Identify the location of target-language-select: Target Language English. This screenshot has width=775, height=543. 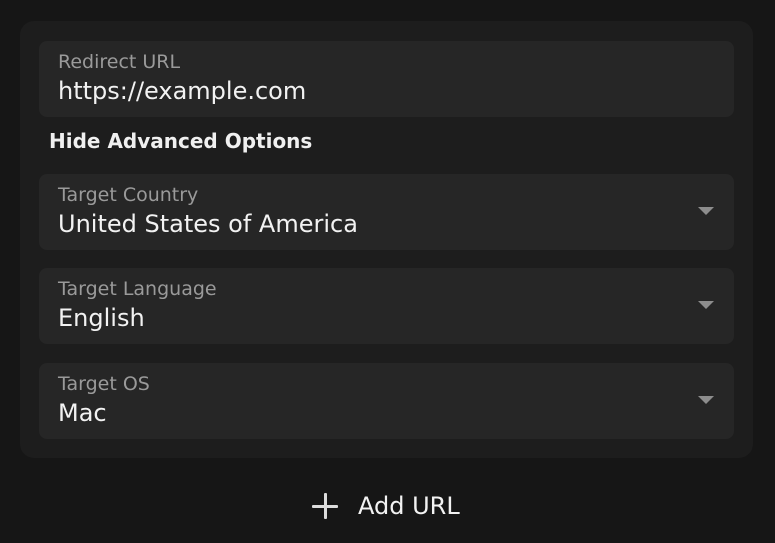
(386, 306).